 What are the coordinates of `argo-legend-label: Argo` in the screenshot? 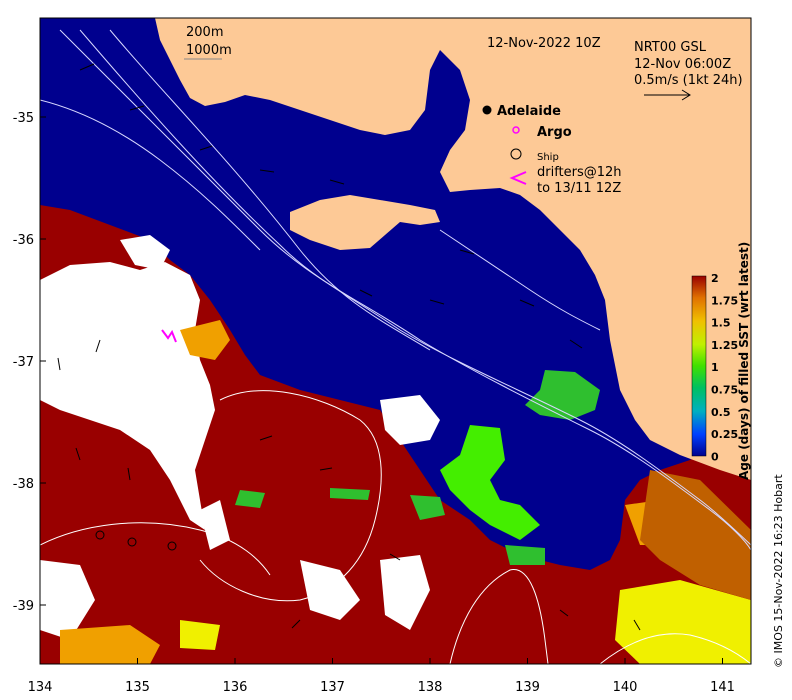 It's located at (554, 132).